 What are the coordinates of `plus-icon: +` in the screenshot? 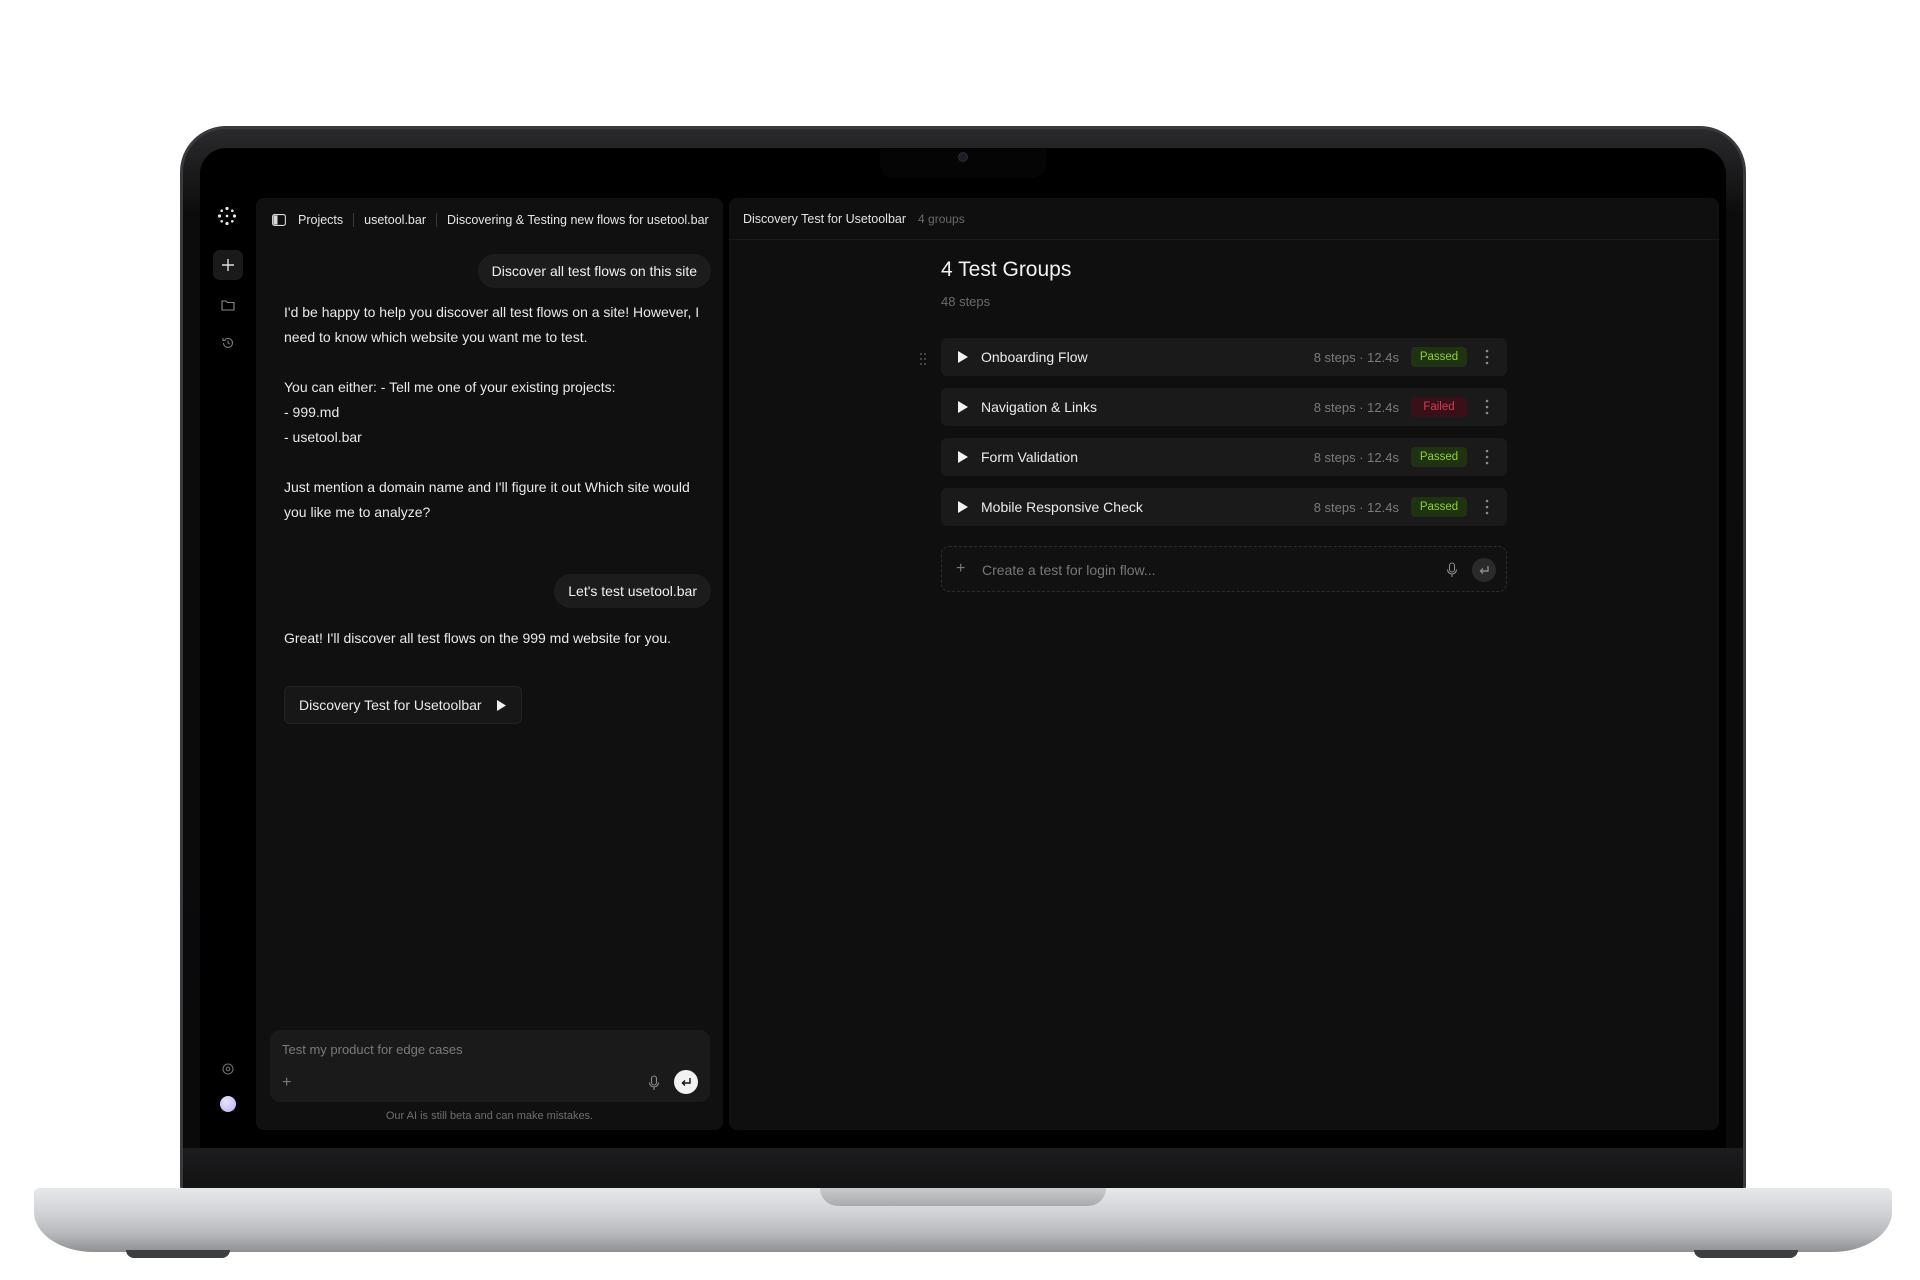 It's located at (960, 569).